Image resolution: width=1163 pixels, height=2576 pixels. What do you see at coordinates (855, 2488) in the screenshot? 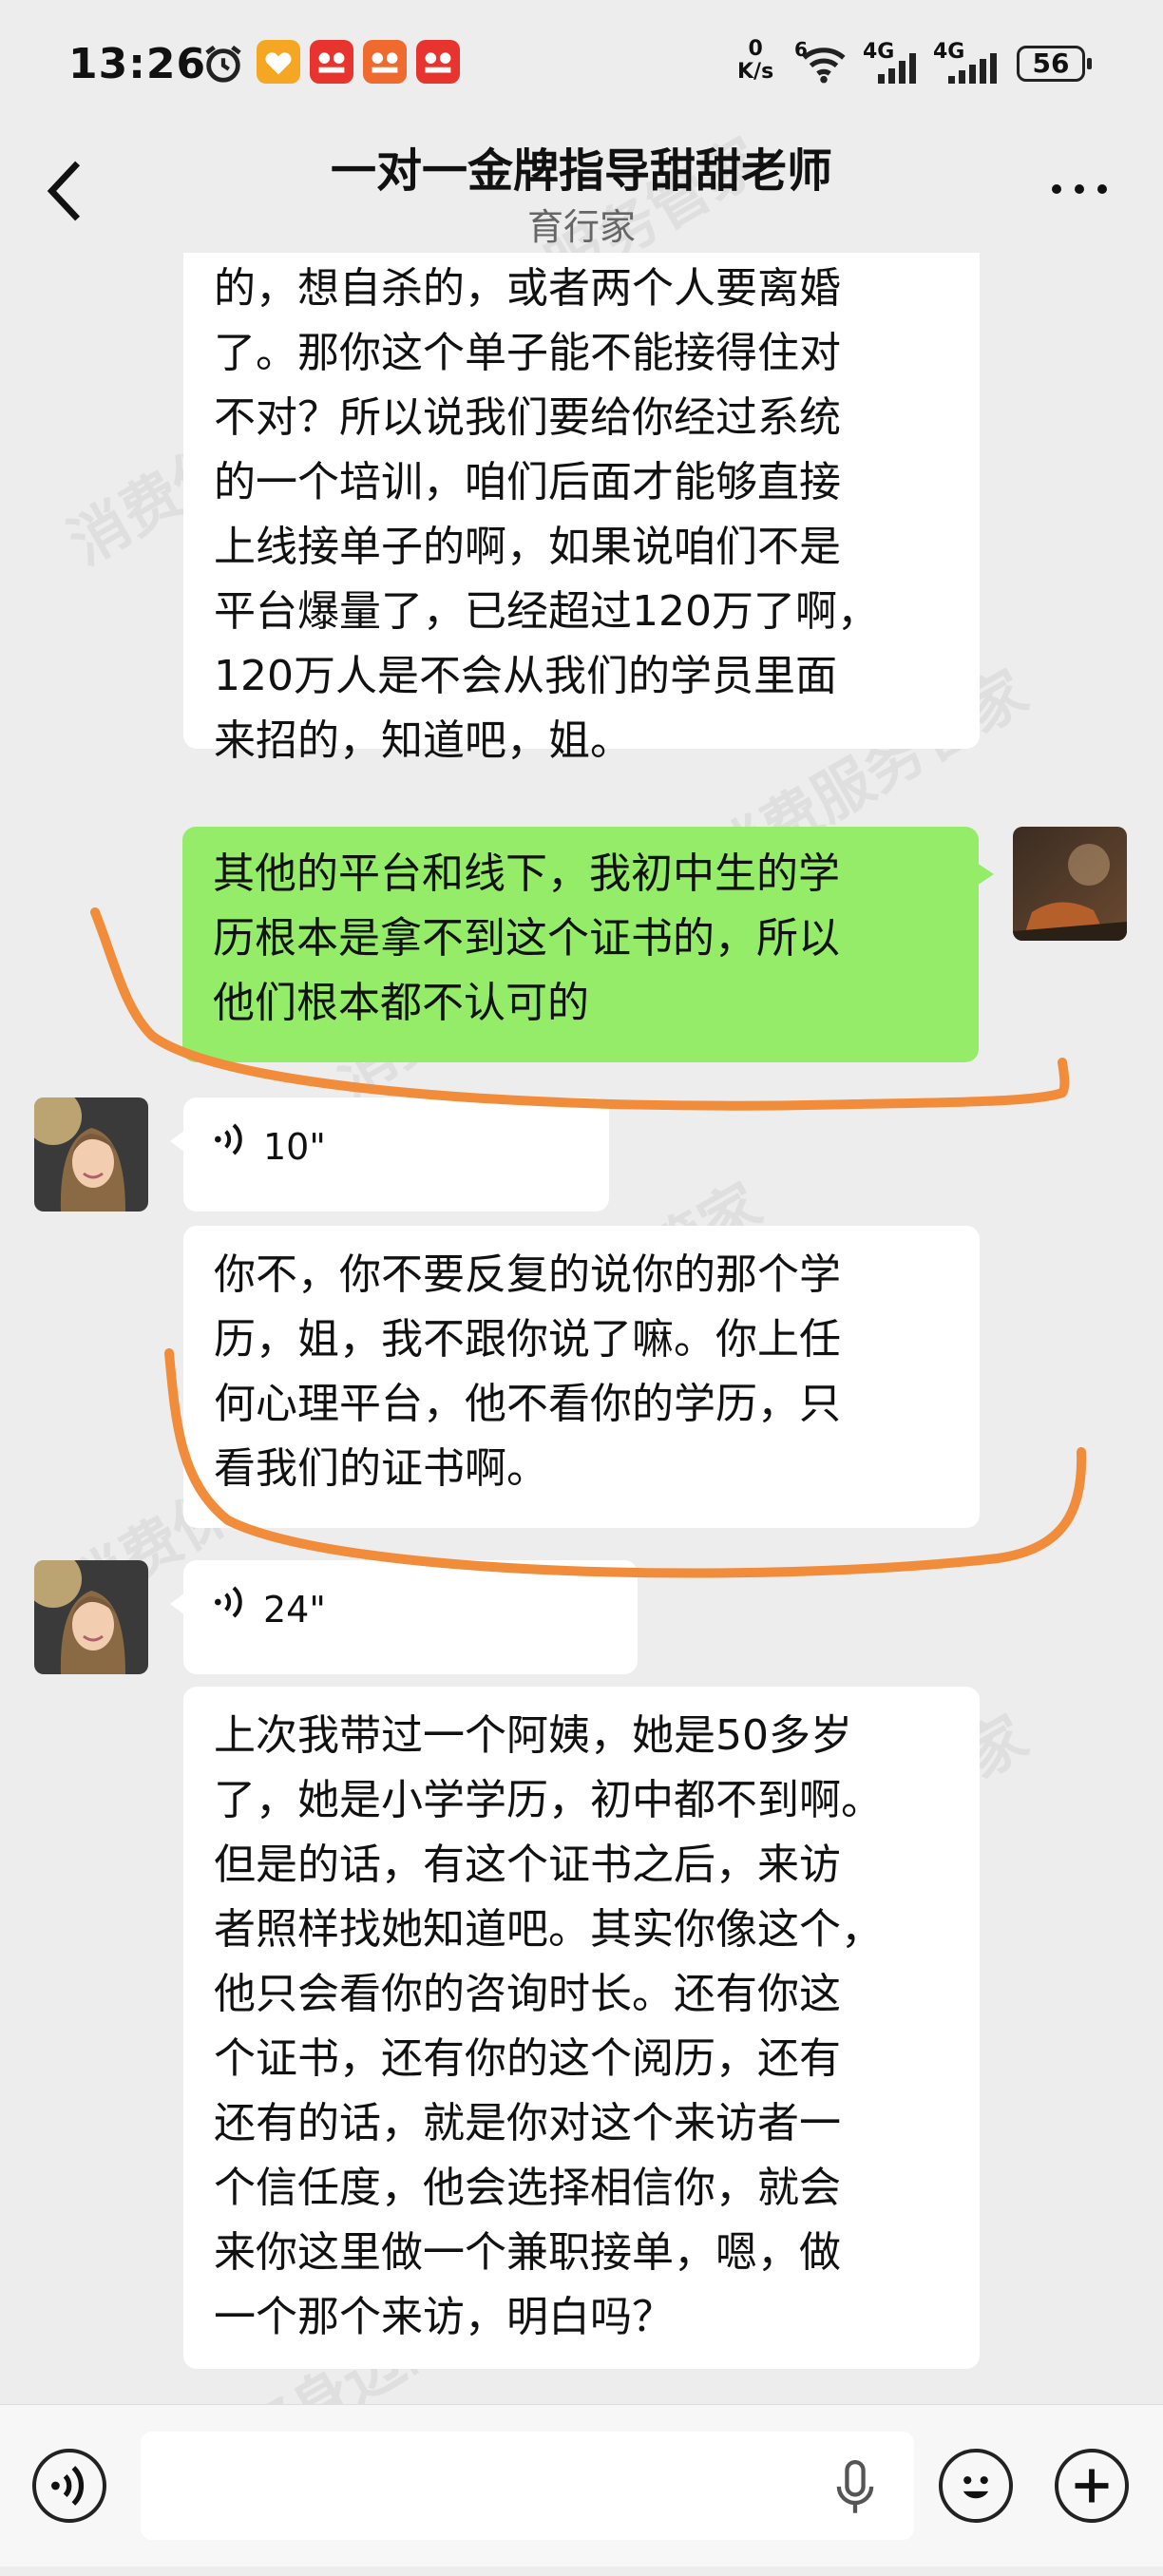
I see `microphone-icon` at bounding box center [855, 2488].